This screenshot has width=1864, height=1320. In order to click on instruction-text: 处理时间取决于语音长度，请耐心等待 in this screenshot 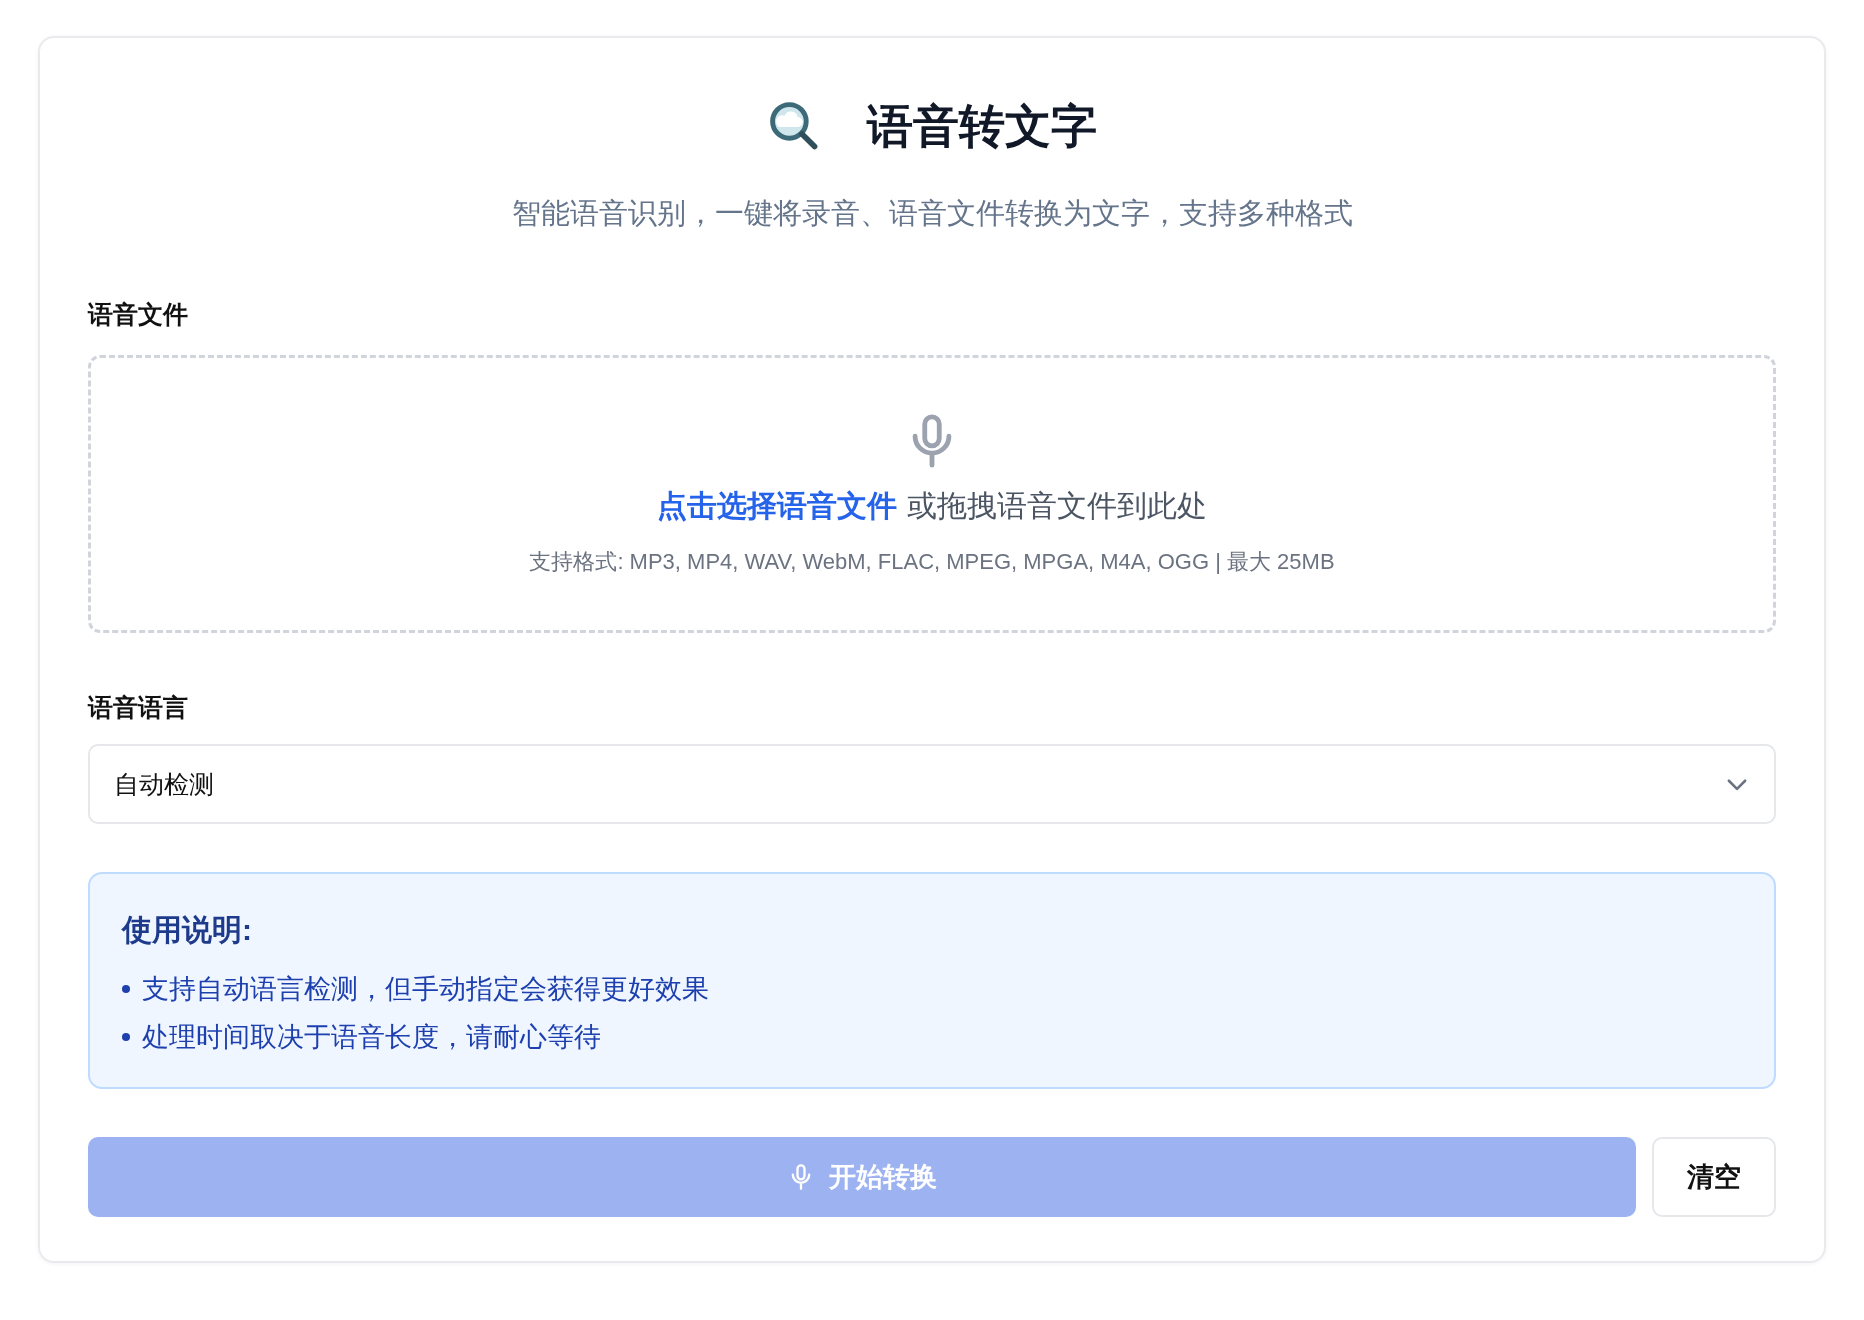, I will do `click(371, 1037)`.